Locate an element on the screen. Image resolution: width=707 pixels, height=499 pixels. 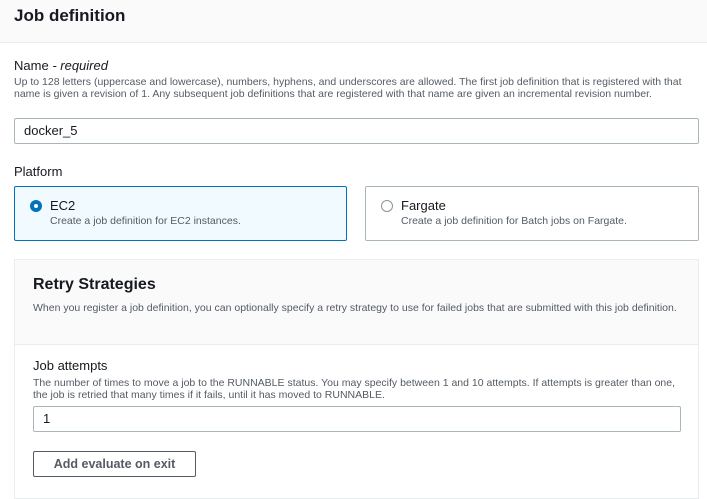
radio-unselected-icon is located at coordinates (387, 206).